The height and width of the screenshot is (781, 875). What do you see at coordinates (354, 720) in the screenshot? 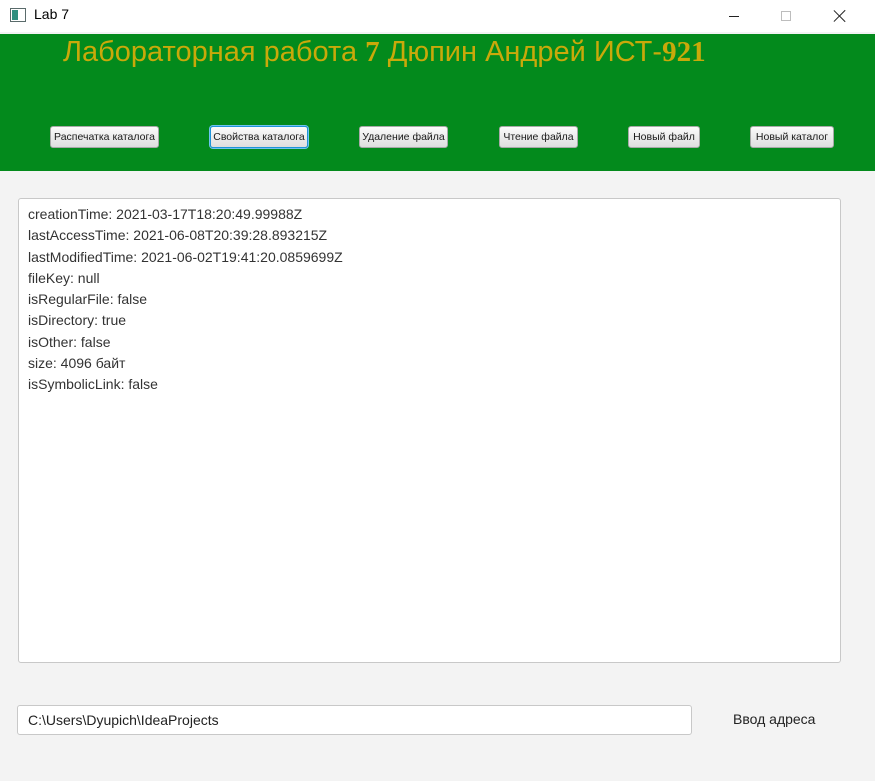
I see `address-input: C:\Users\Dyupich\IdeaProjects` at bounding box center [354, 720].